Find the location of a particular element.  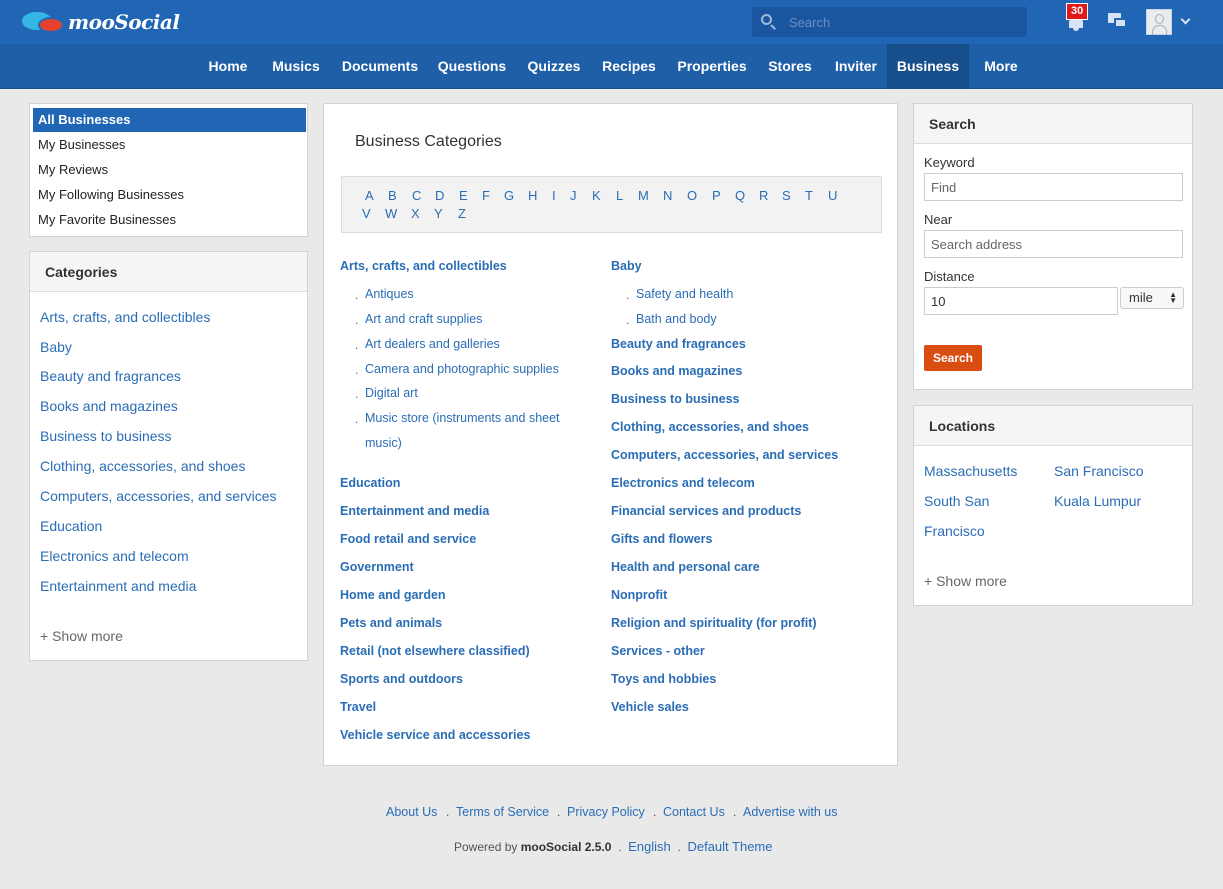

category-heading: Clothing, accessories, and shoes is located at coordinates (710, 427).